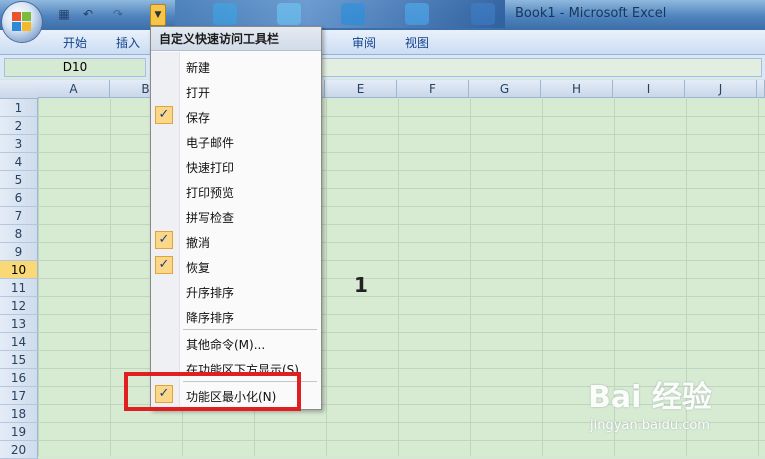 This screenshot has width=765, height=459. I want to click on column-header: H, so click(577, 89).